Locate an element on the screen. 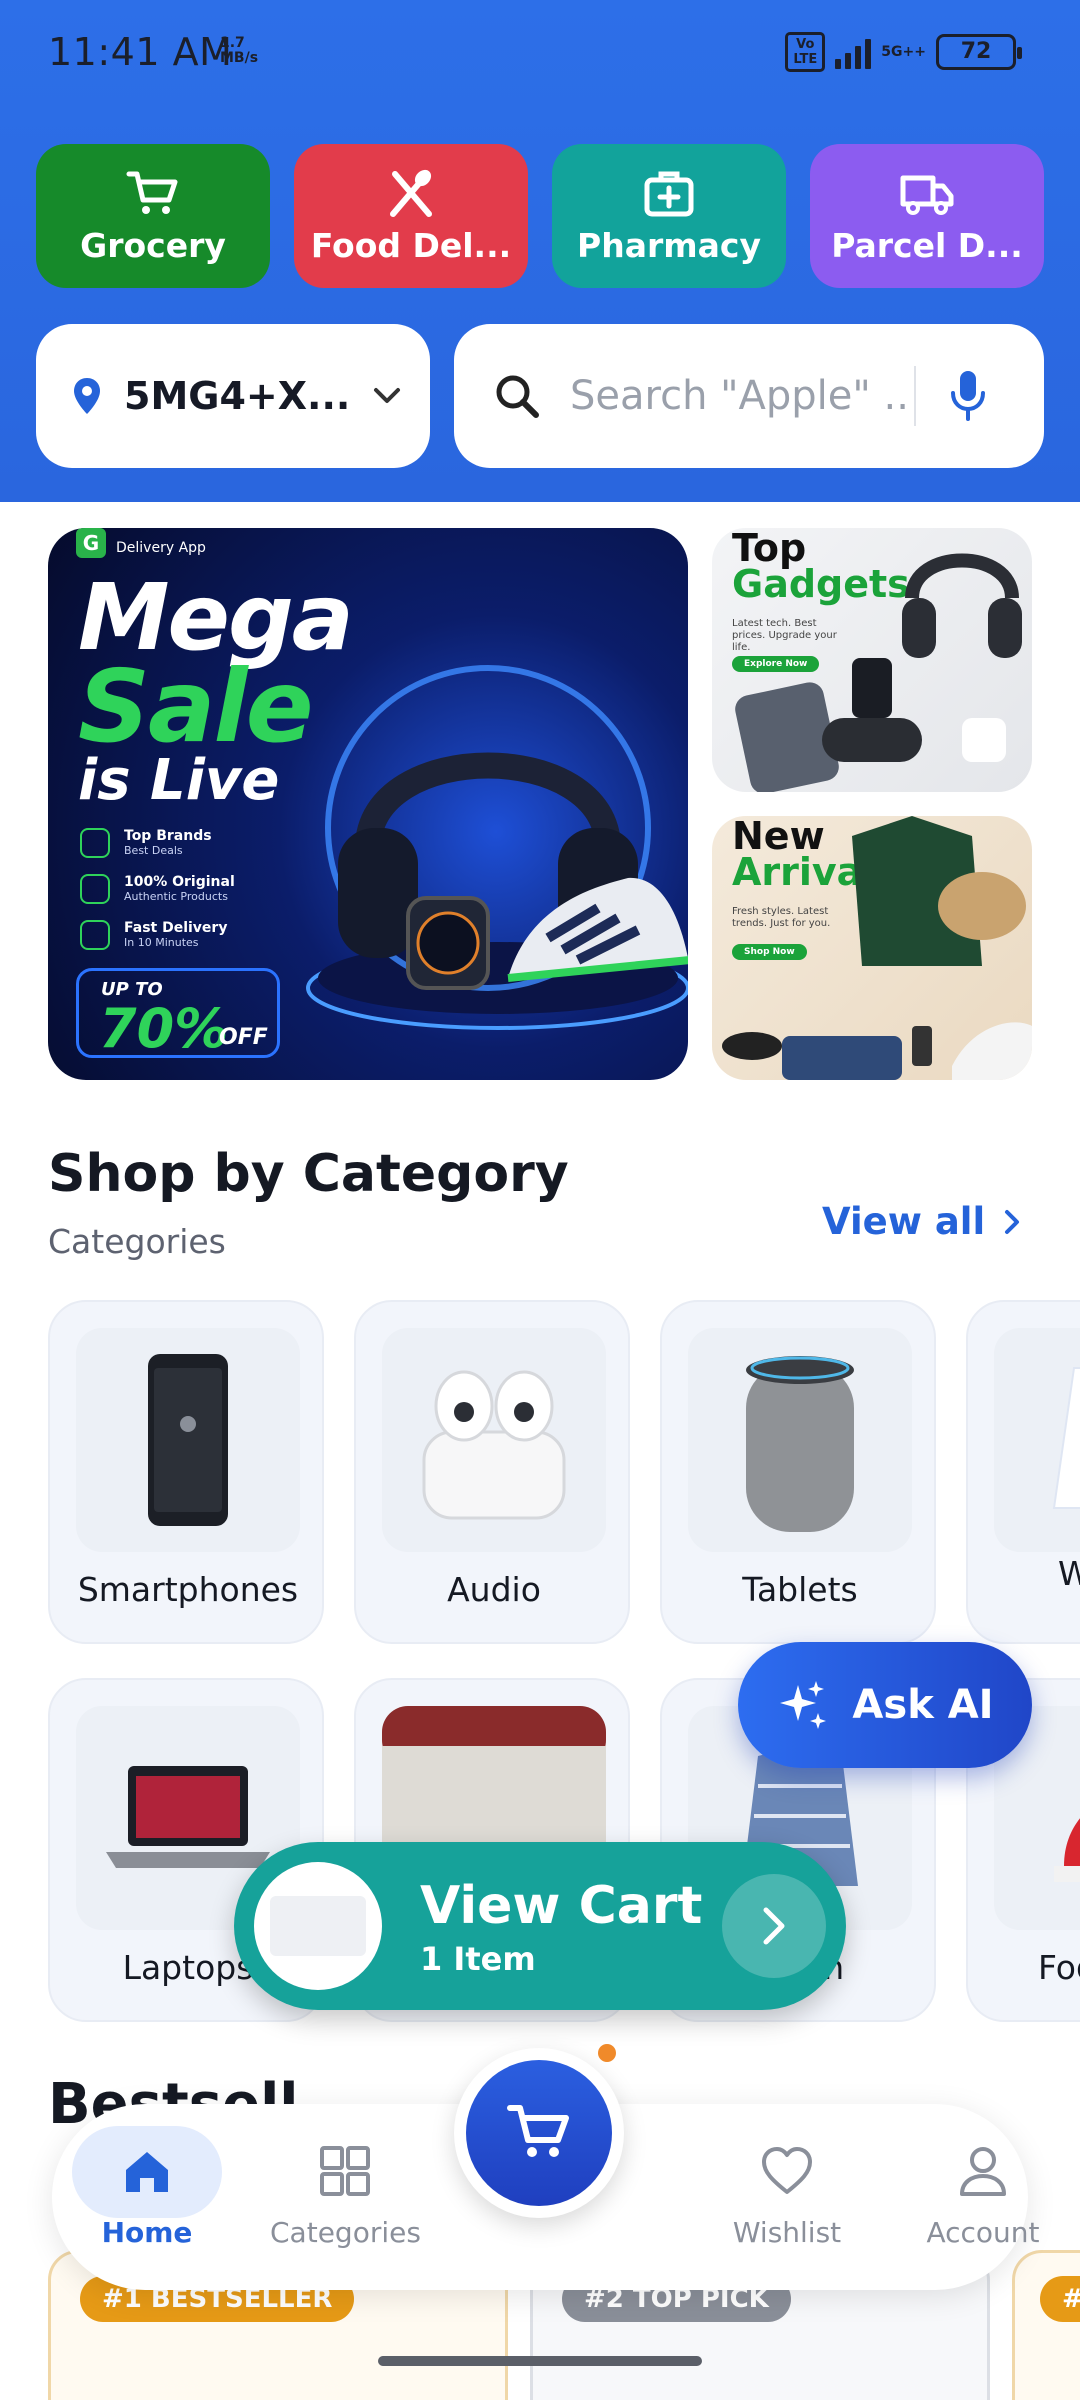 The height and width of the screenshot is (2400, 1080). category-card-tablets: Tablets is located at coordinates (798, 1472).